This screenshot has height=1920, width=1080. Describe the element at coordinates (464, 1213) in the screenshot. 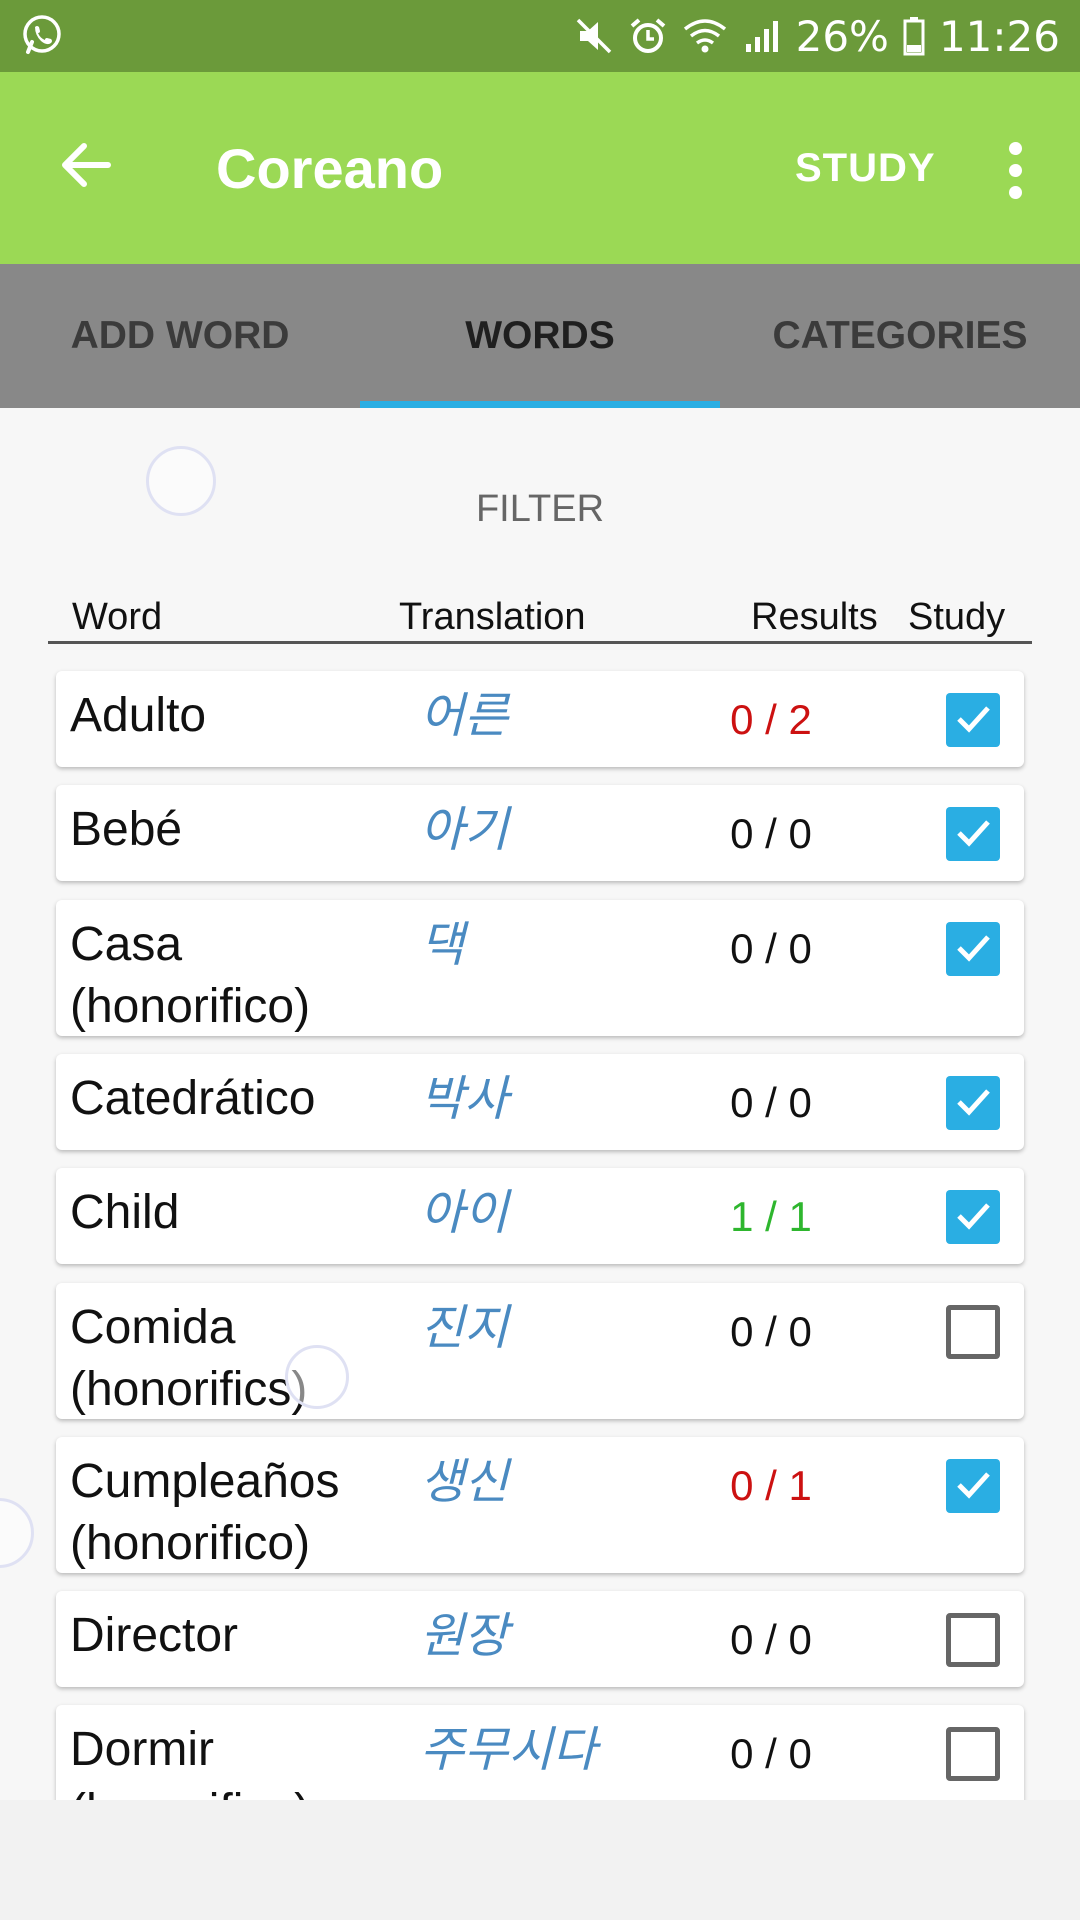

I see `translation-text: 아이` at that location.